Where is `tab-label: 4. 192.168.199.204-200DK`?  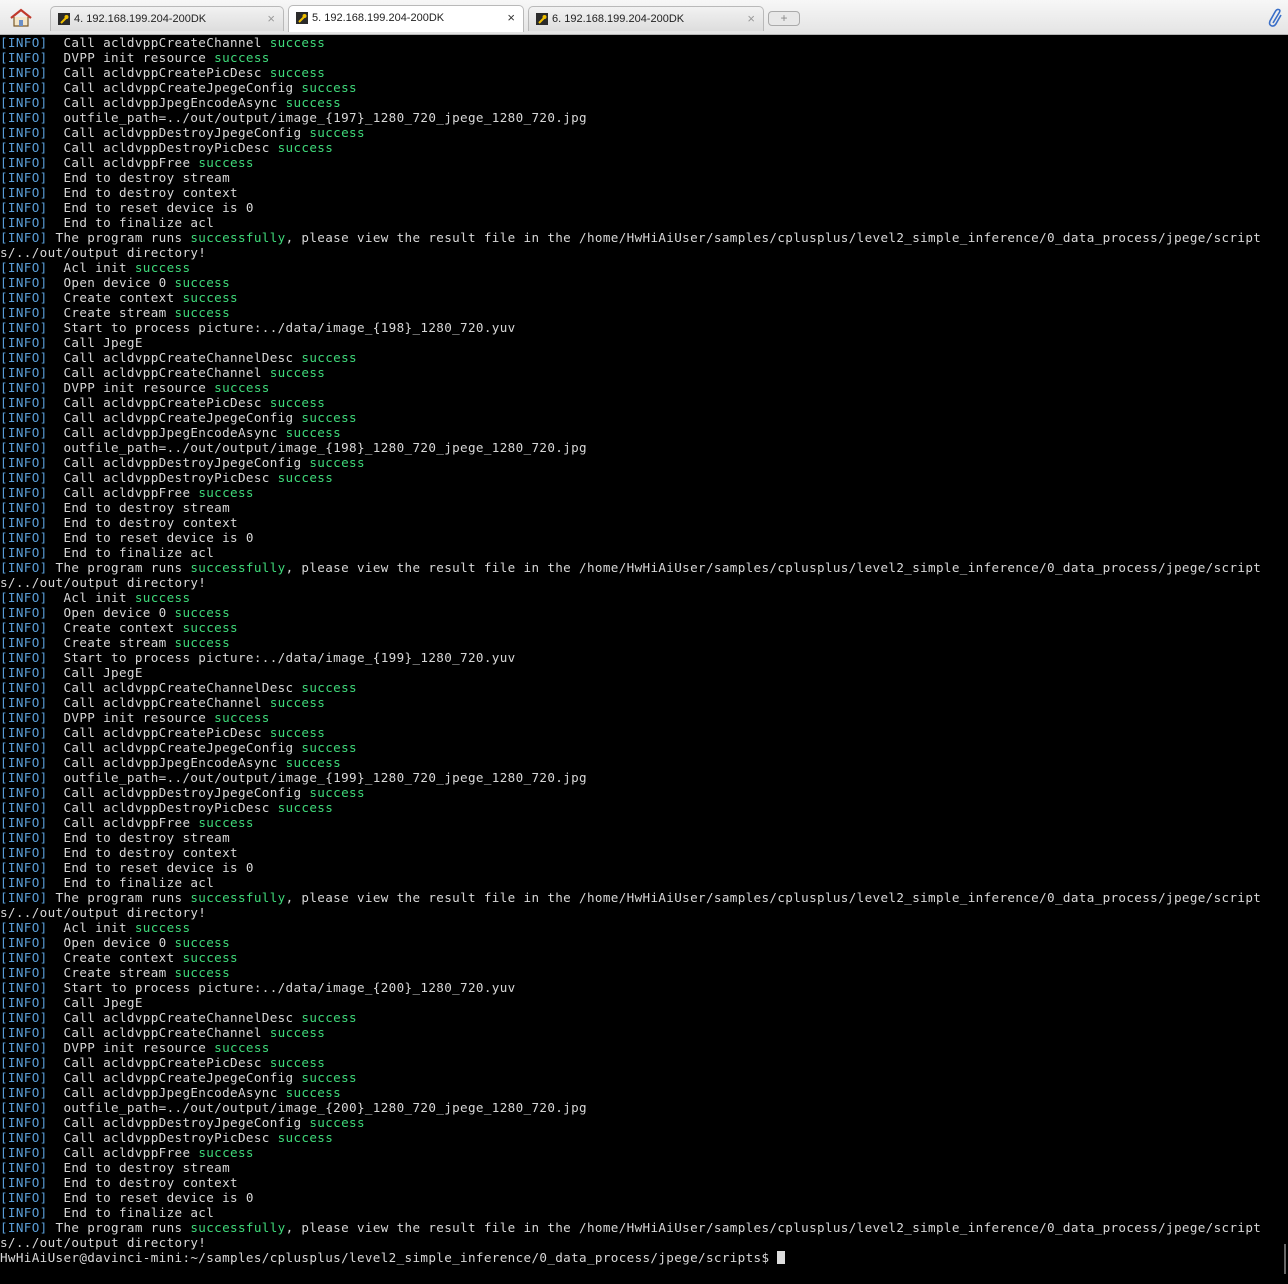
tab-label: 4. 192.168.199.204-200DK is located at coordinates (140, 19).